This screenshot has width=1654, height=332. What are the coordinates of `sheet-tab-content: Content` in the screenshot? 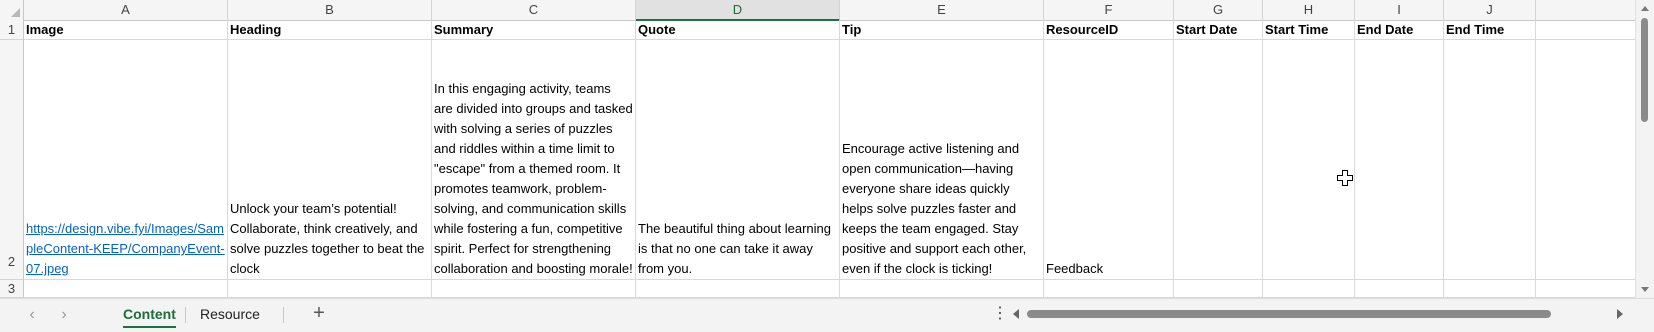 It's located at (149, 315).